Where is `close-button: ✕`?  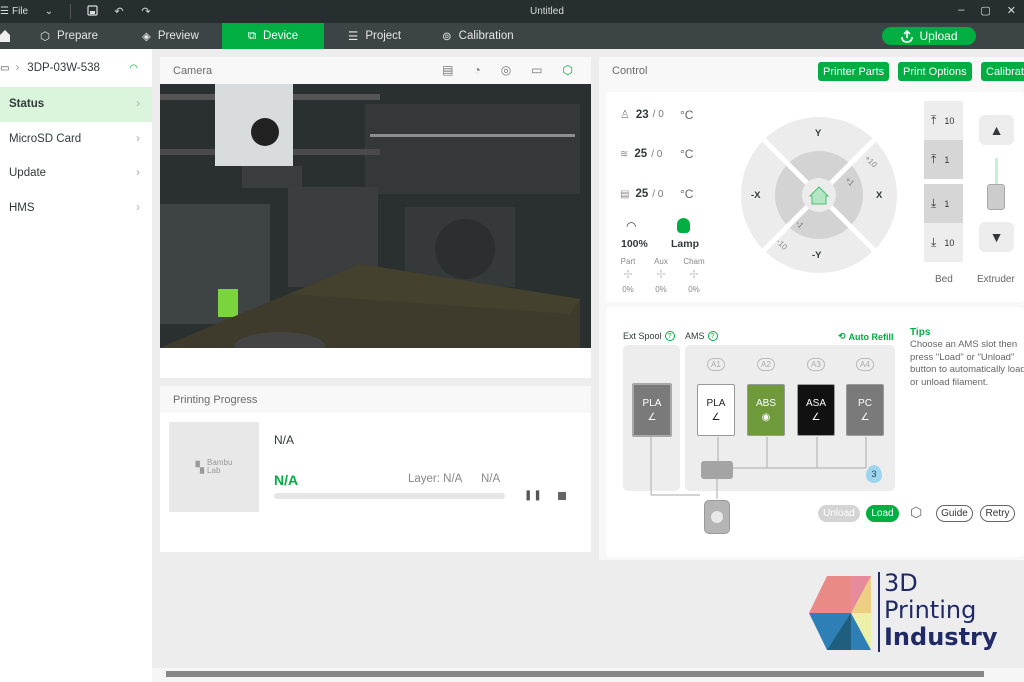 close-button: ✕ is located at coordinates (1011, 10).